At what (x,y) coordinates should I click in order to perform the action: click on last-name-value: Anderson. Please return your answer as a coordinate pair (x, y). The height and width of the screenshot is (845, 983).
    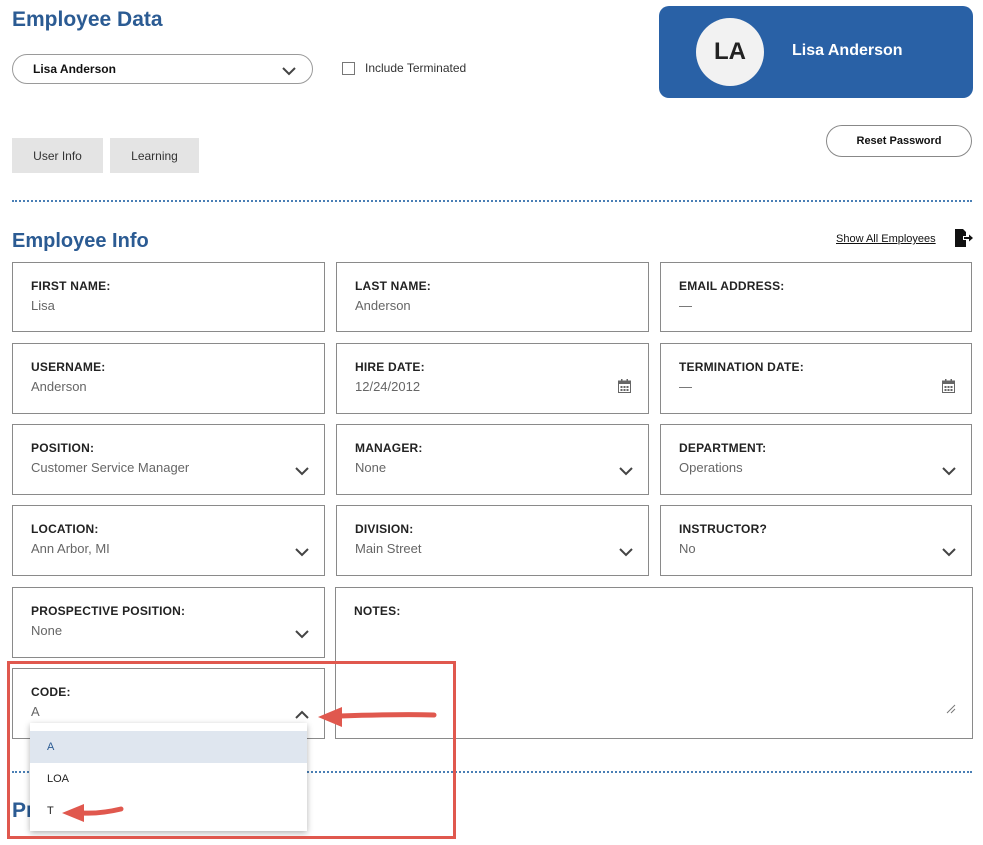
    Looking at the image, I should click on (383, 305).